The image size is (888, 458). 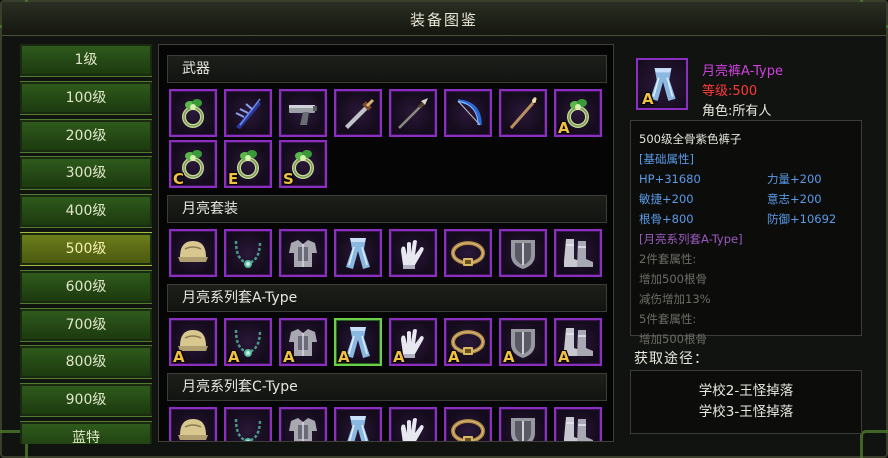 I want to click on source-entry: 学校3-王怪掉落, so click(x=746, y=412).